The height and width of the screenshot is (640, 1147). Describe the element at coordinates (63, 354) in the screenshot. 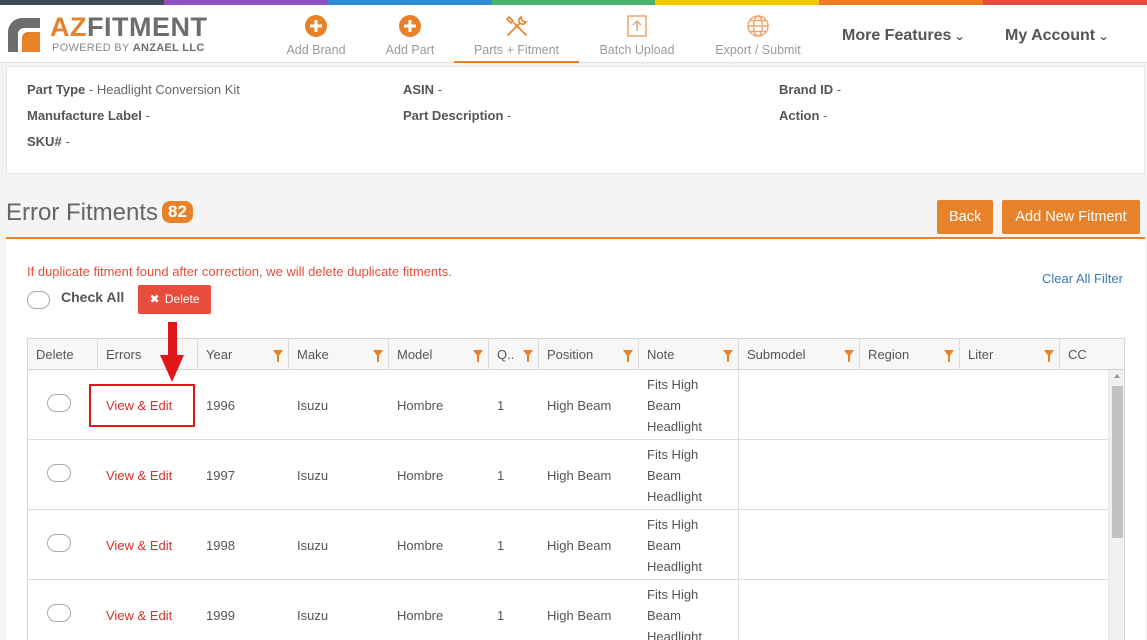

I see `column-header-delete: Delete` at that location.